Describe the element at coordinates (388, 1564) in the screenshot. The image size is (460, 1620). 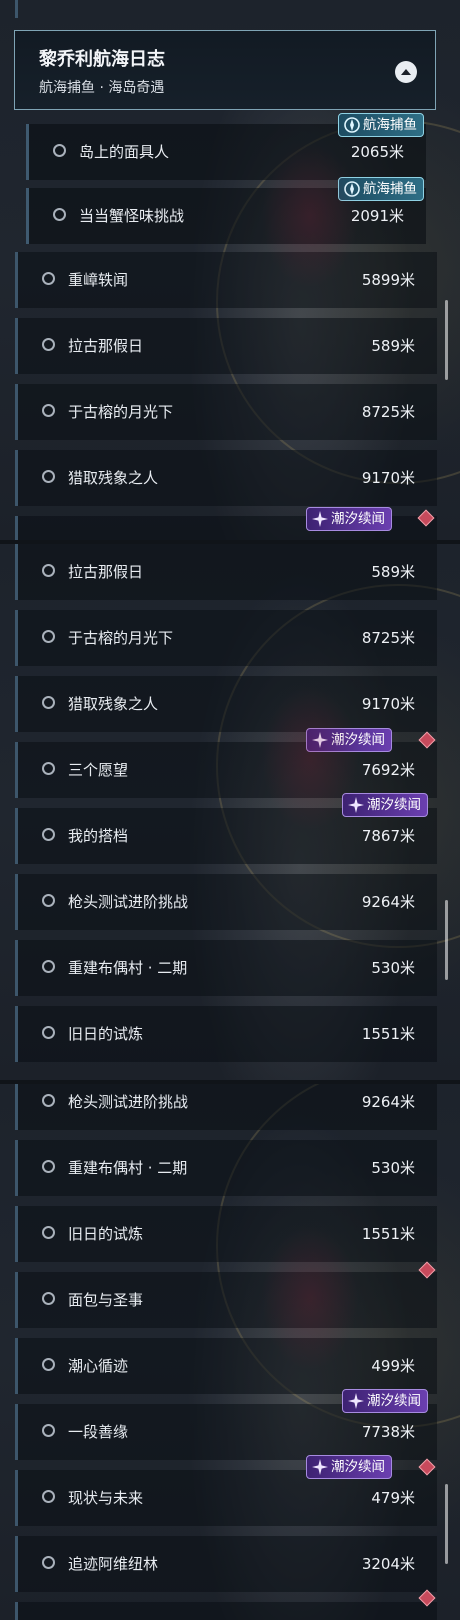
I see `quest-distance: 3204米` at that location.